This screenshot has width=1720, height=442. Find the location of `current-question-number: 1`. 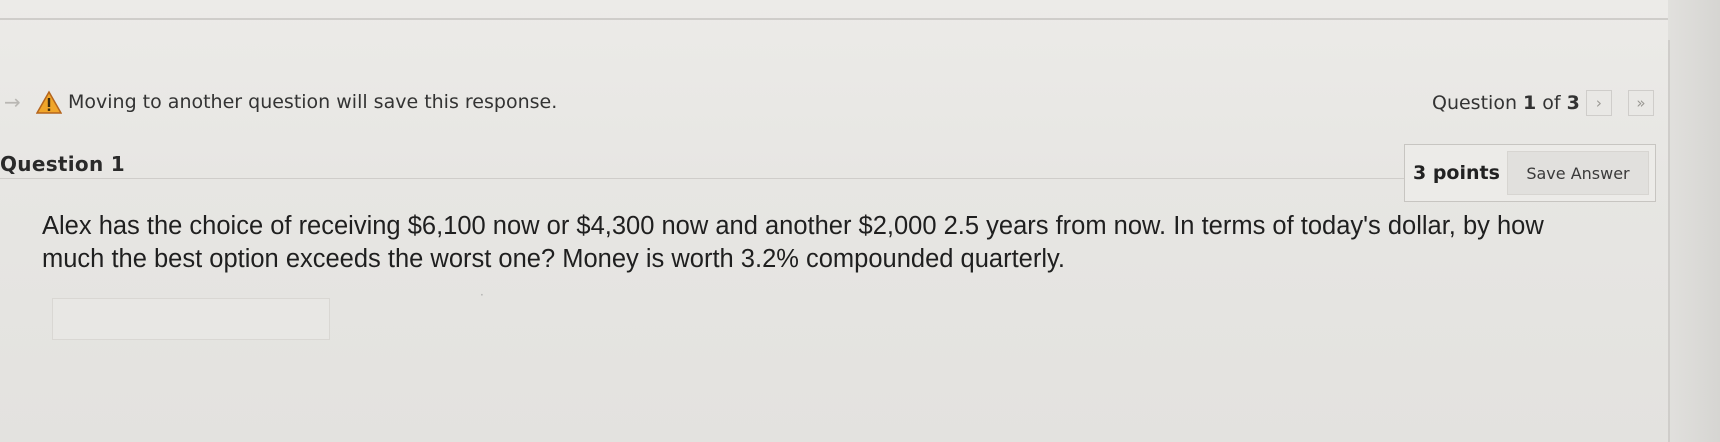

current-question-number: 1 is located at coordinates (1530, 103).